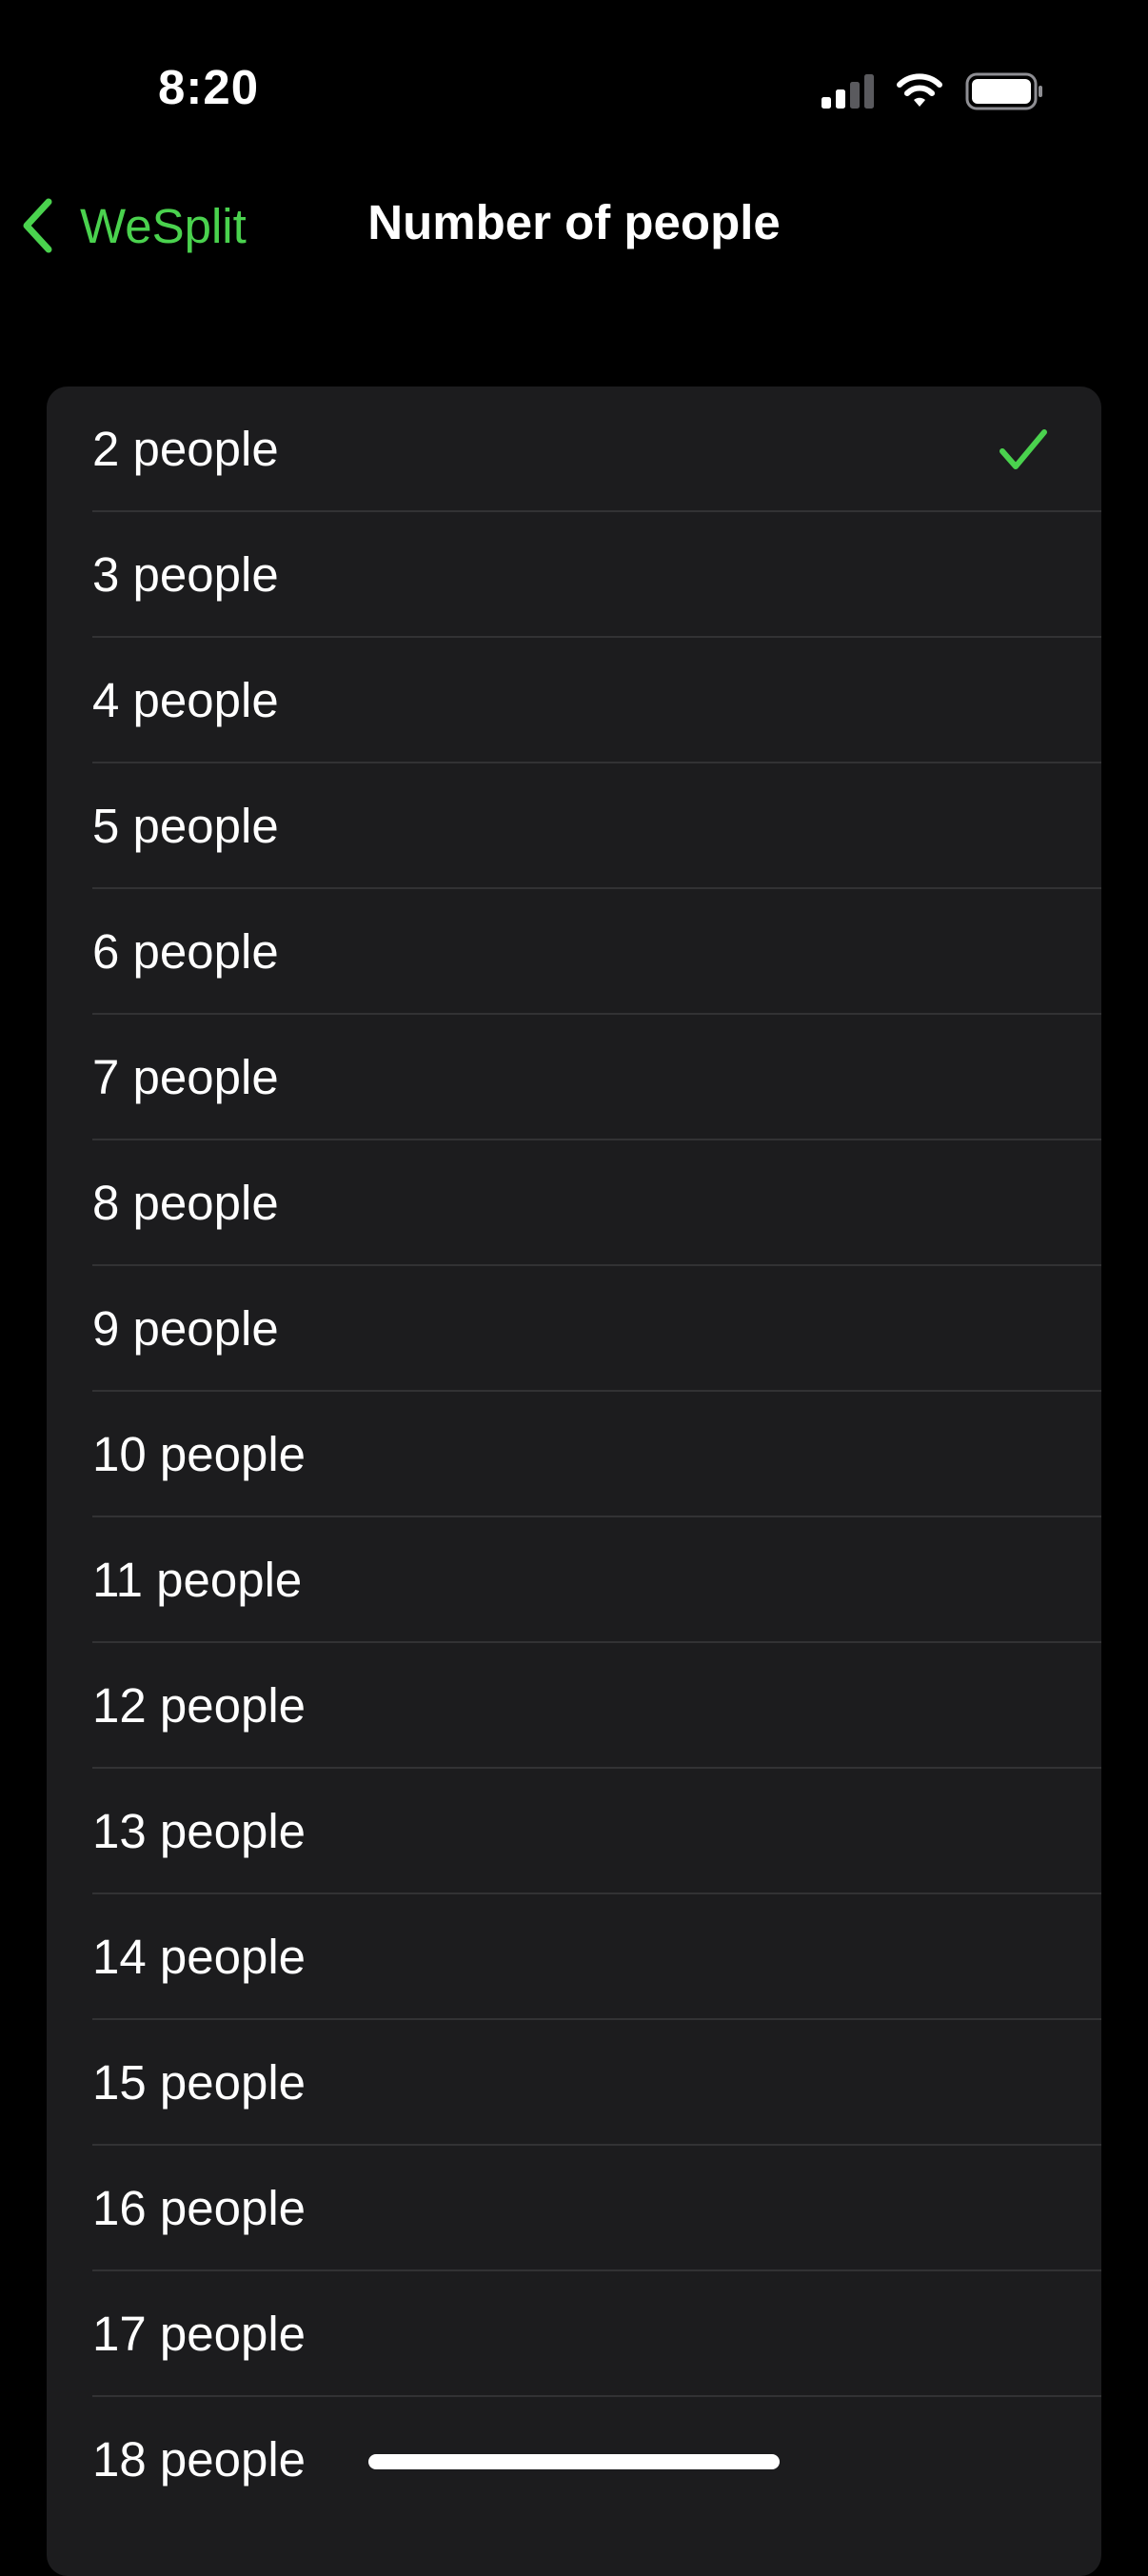  I want to click on list-item: 5 people, so click(574, 826).